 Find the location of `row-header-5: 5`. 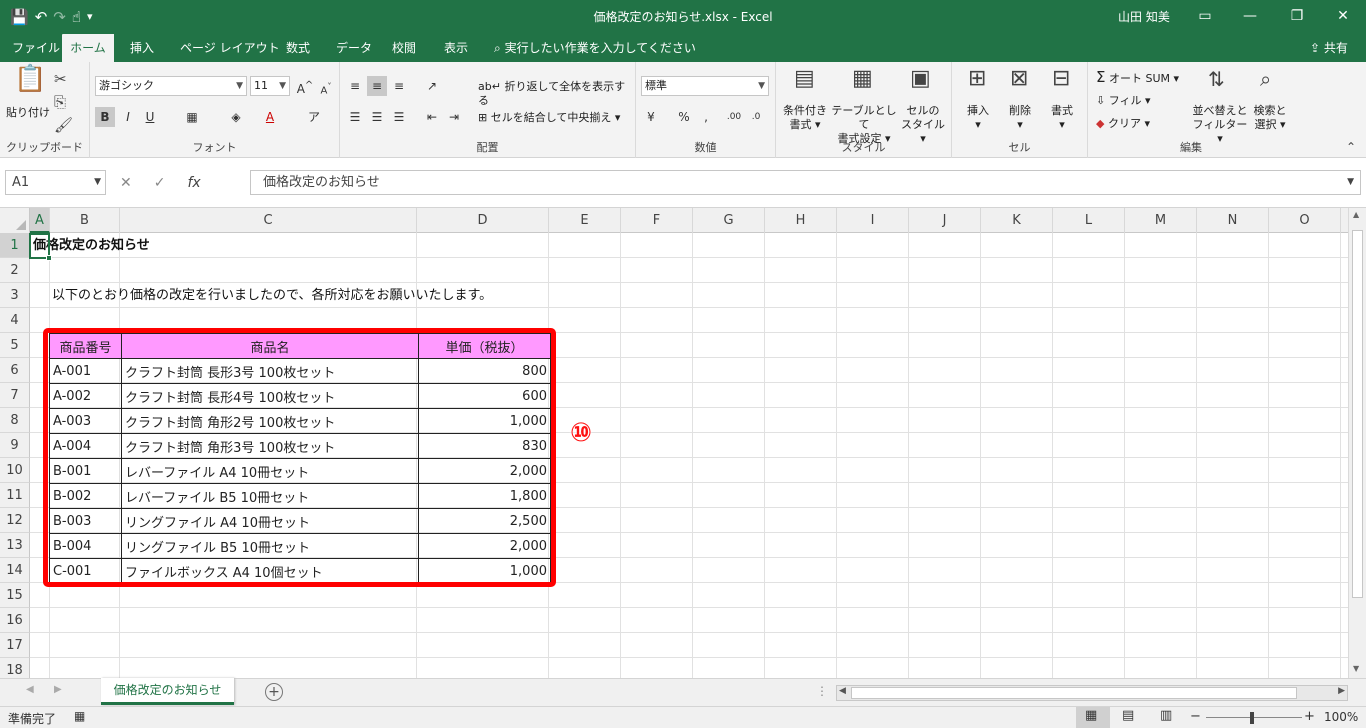

row-header-5: 5 is located at coordinates (15, 345).